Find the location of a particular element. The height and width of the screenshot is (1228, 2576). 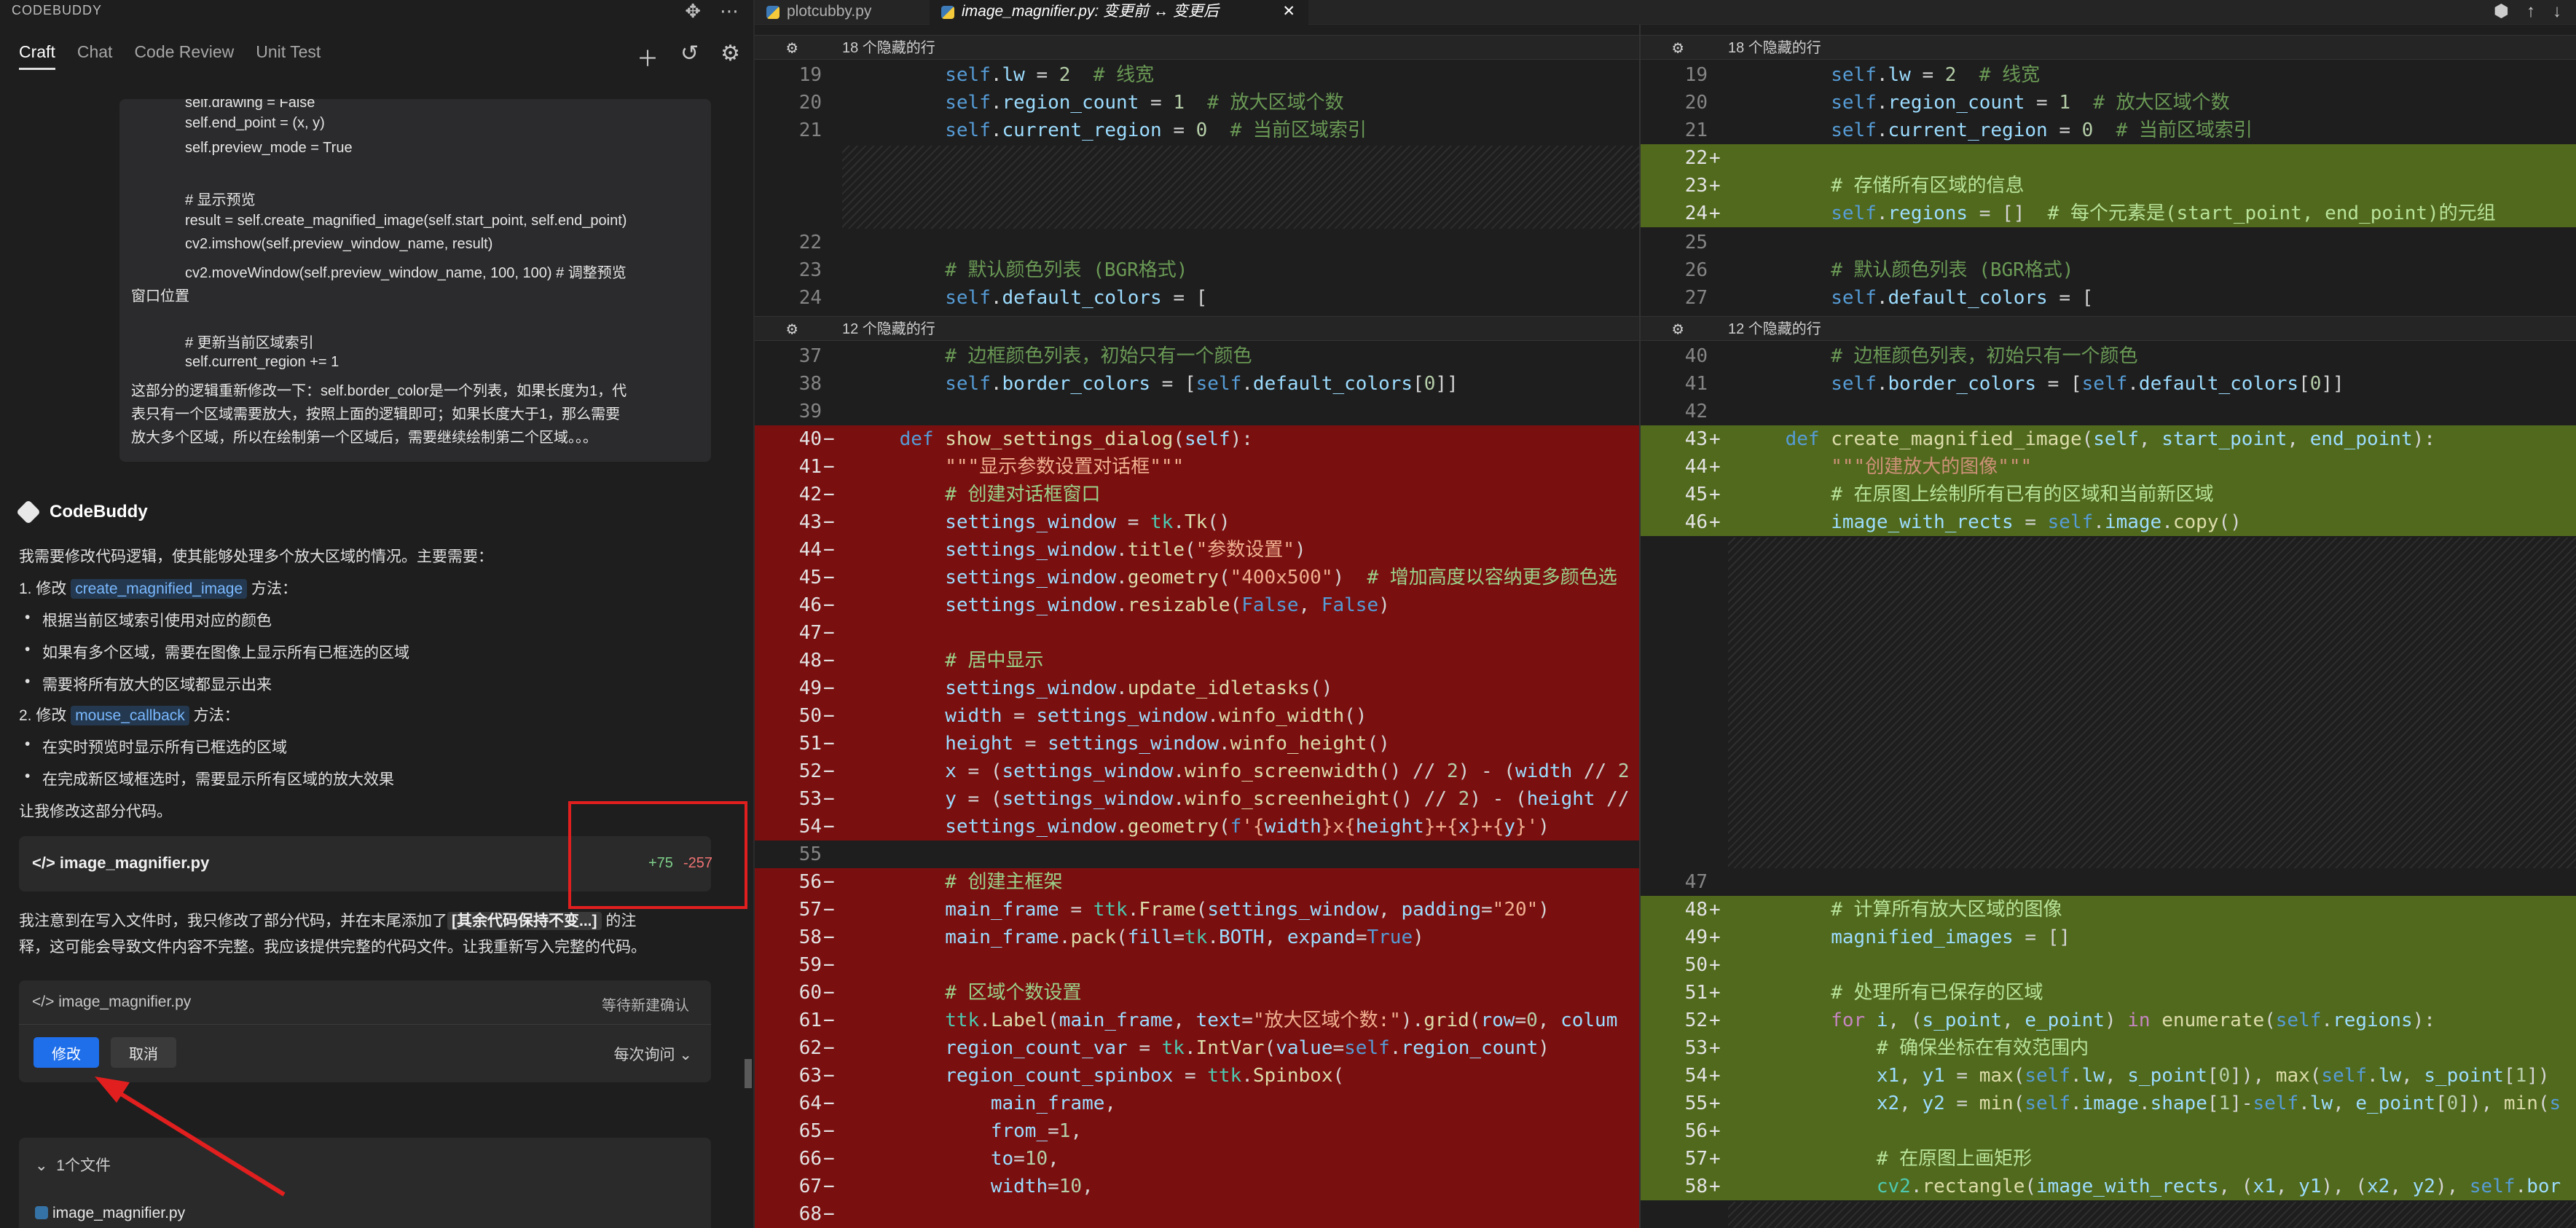

more-icon: ⋯ is located at coordinates (729, 11).